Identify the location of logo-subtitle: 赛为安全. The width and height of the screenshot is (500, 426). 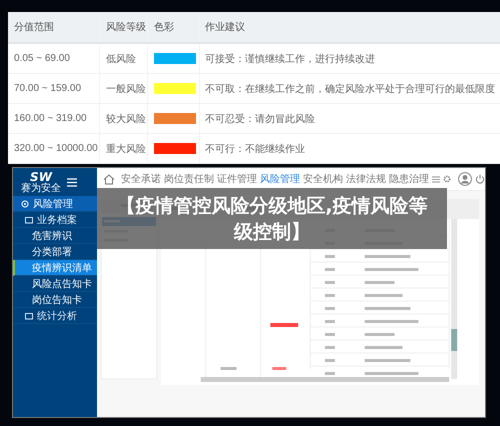
(41, 188).